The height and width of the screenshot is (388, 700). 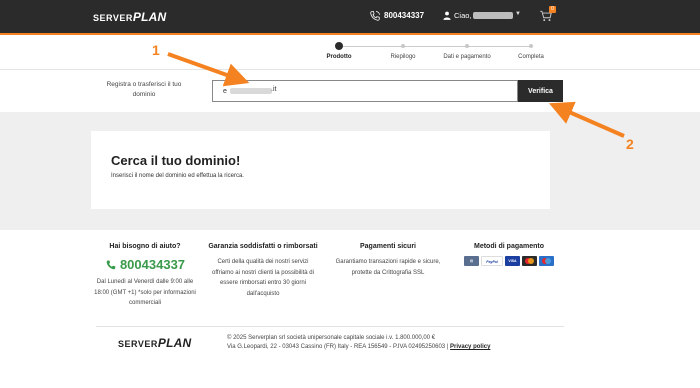 I want to click on step-dot-prodotto, so click(x=339, y=46).